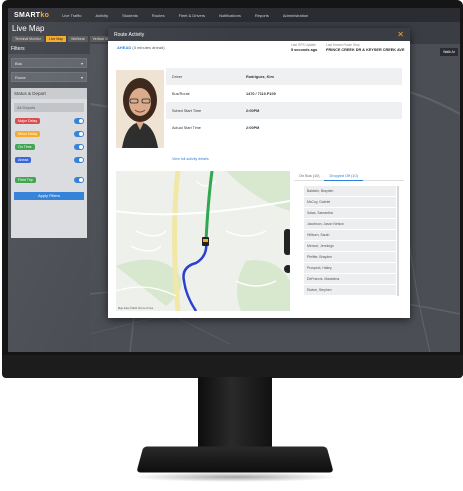 This screenshot has width=463, height=491. I want to click on status-row-minor-delay: Minor Delay, so click(49, 134).